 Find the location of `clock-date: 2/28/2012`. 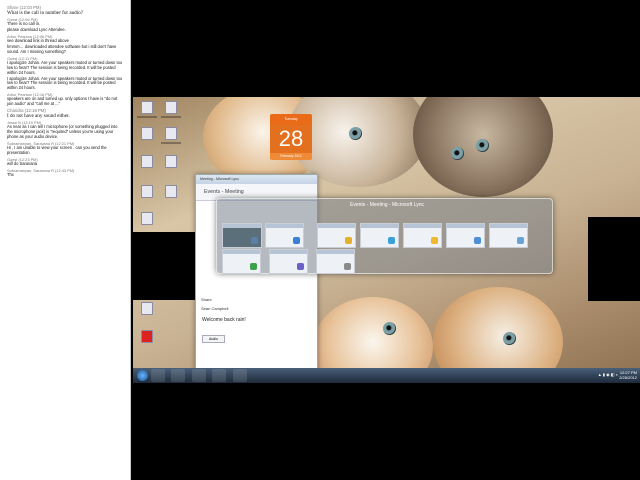

clock-date: 2/28/2012 is located at coordinates (628, 377).